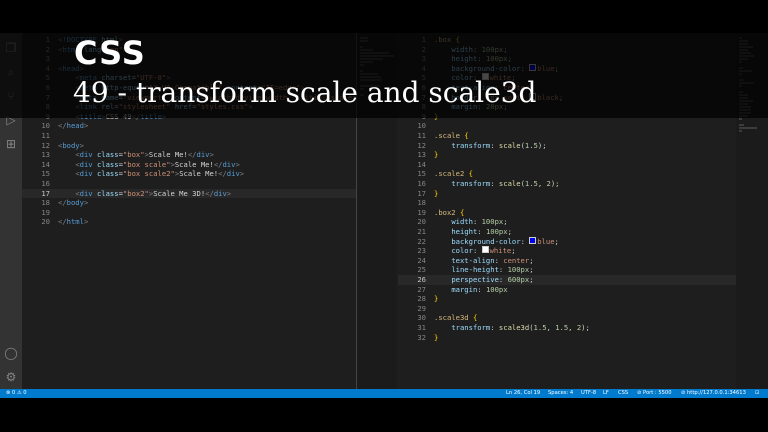 This screenshot has height=432, width=768. I want to click on code-token: ;, so click(556, 241).